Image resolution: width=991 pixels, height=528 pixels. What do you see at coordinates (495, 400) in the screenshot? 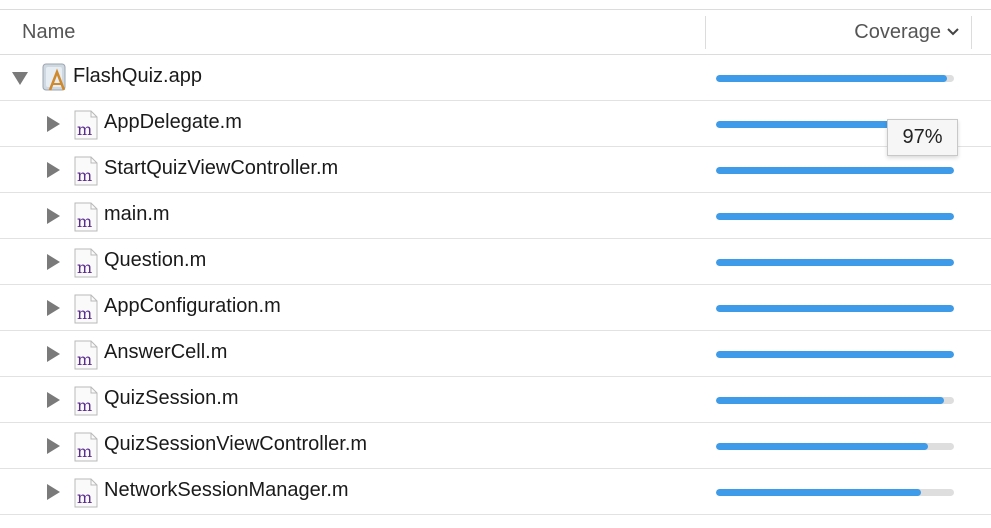
I see `table-row: m QuizSession.m` at bounding box center [495, 400].